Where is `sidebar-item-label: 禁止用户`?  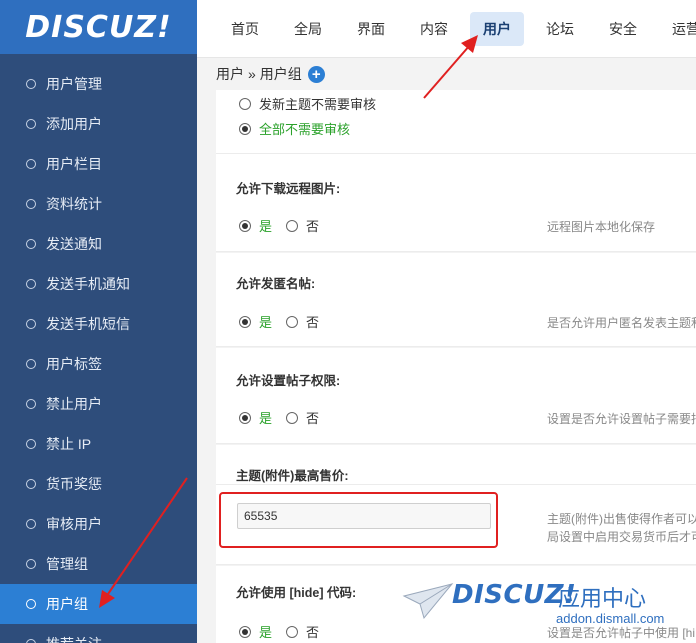
sidebar-item-label: 禁止用户 is located at coordinates (74, 404).